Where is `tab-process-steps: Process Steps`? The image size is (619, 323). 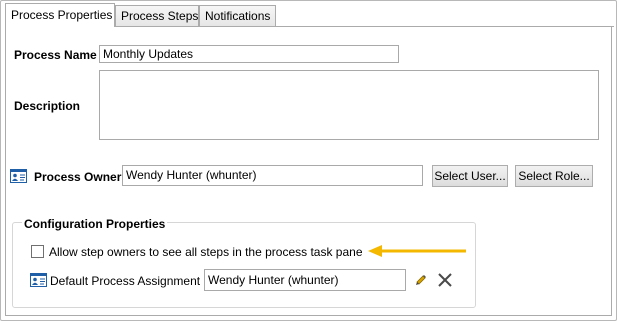
tab-process-steps: Process Steps is located at coordinates (157, 15).